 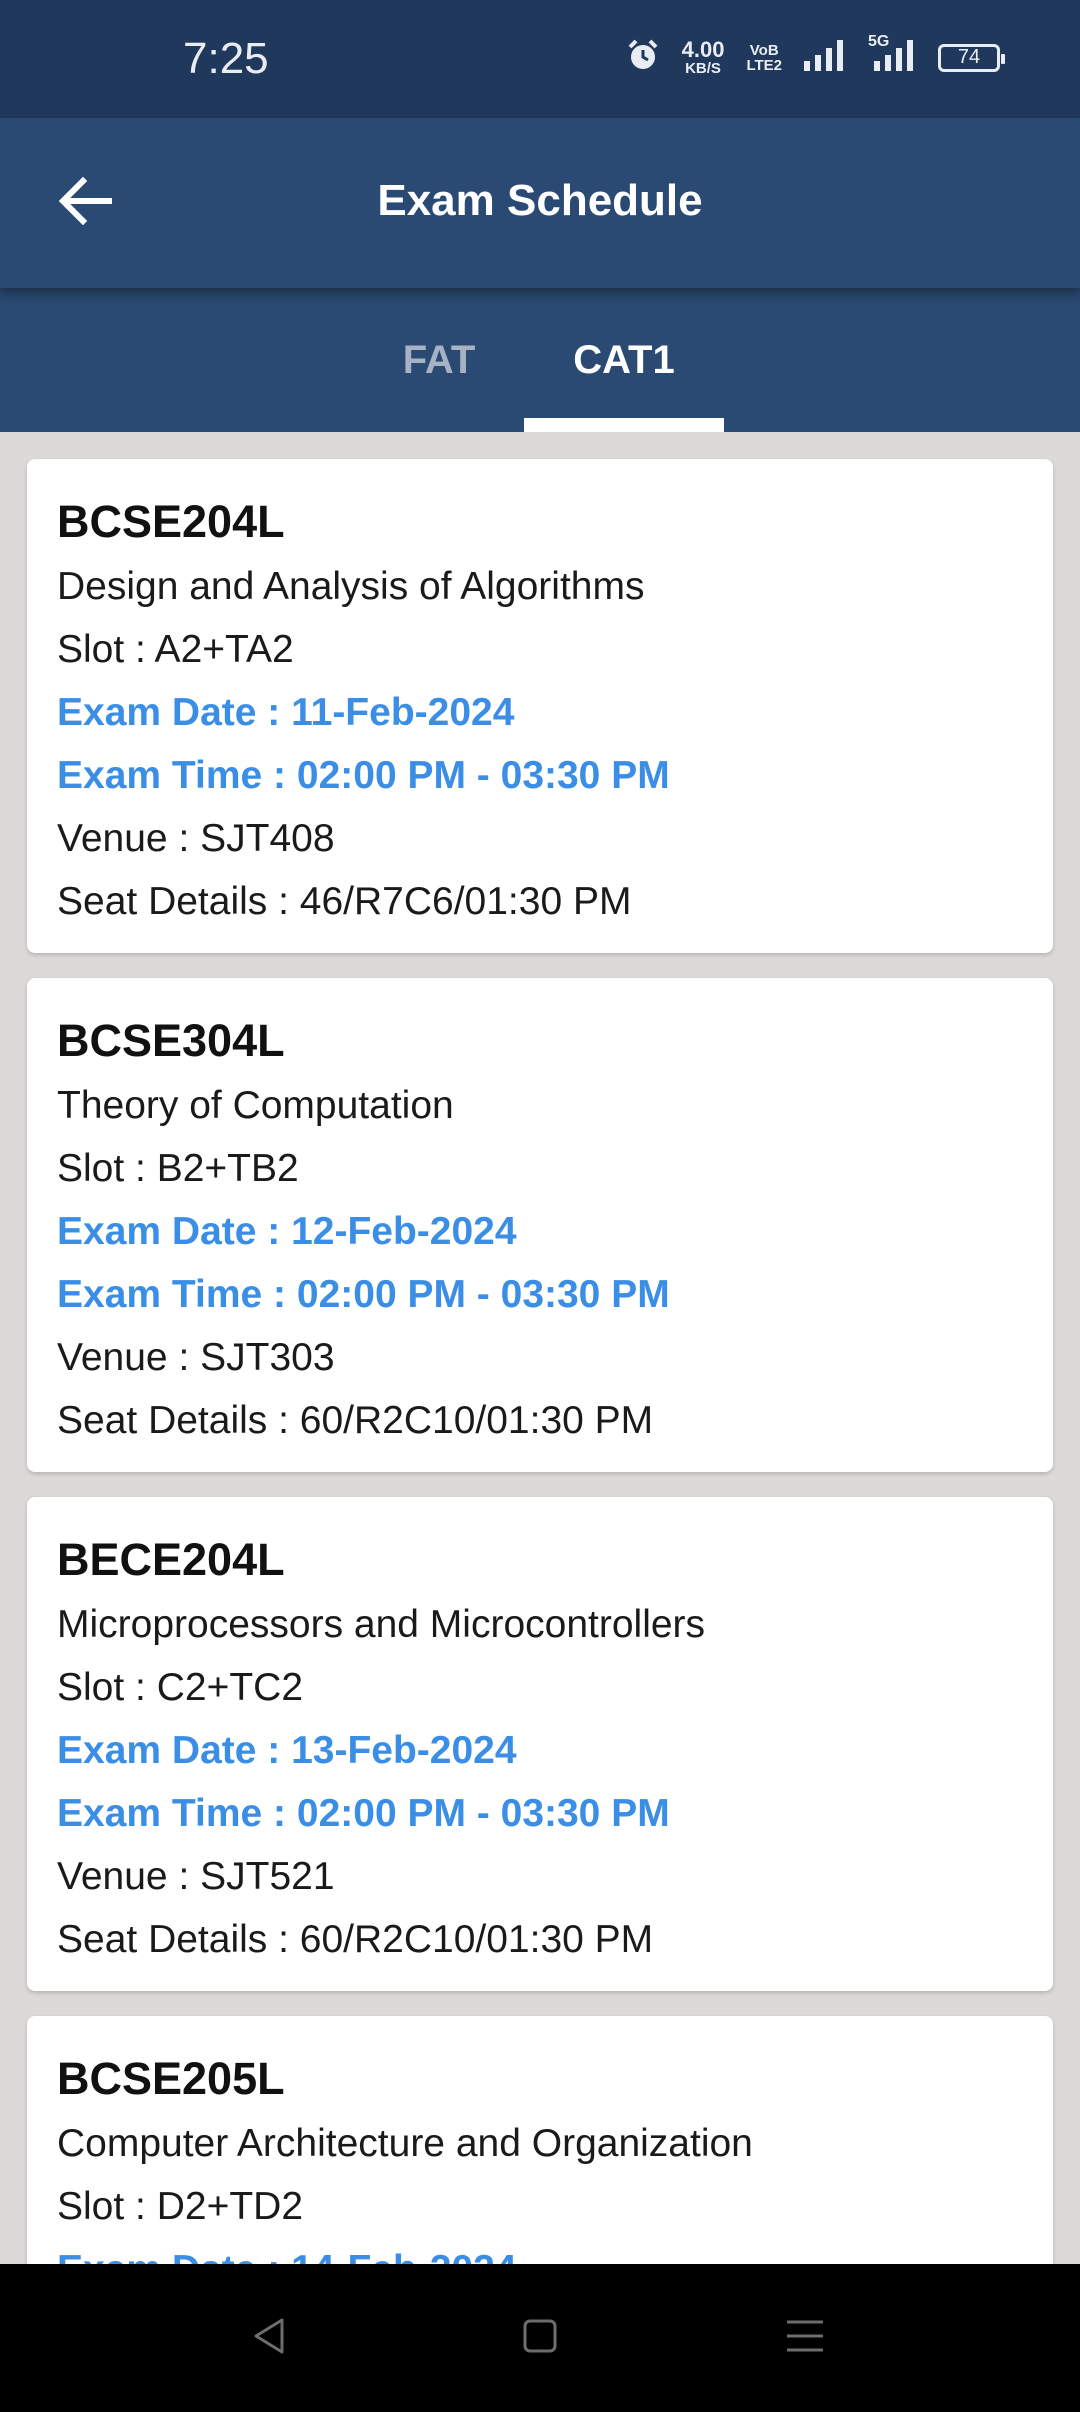 I want to click on volte-indicator: VoB LTE2, so click(x=764, y=58).